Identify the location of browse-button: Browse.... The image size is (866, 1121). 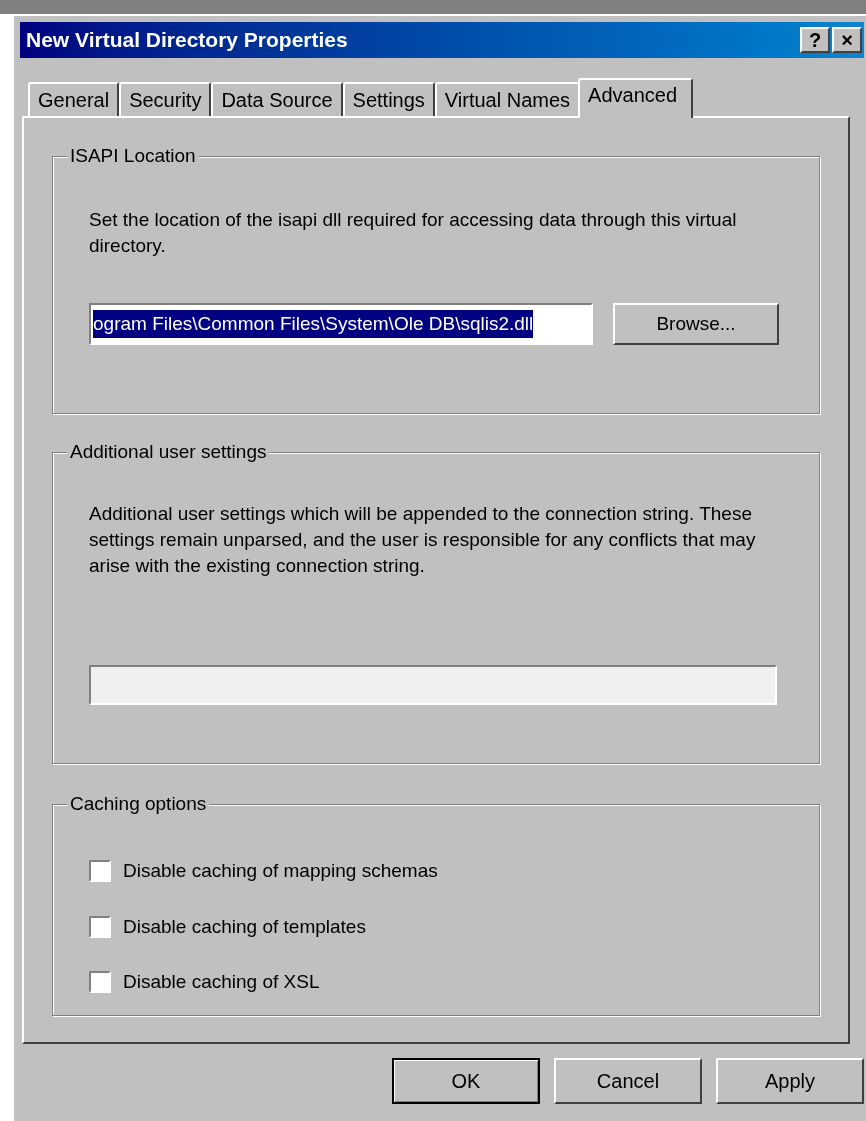
(696, 324).